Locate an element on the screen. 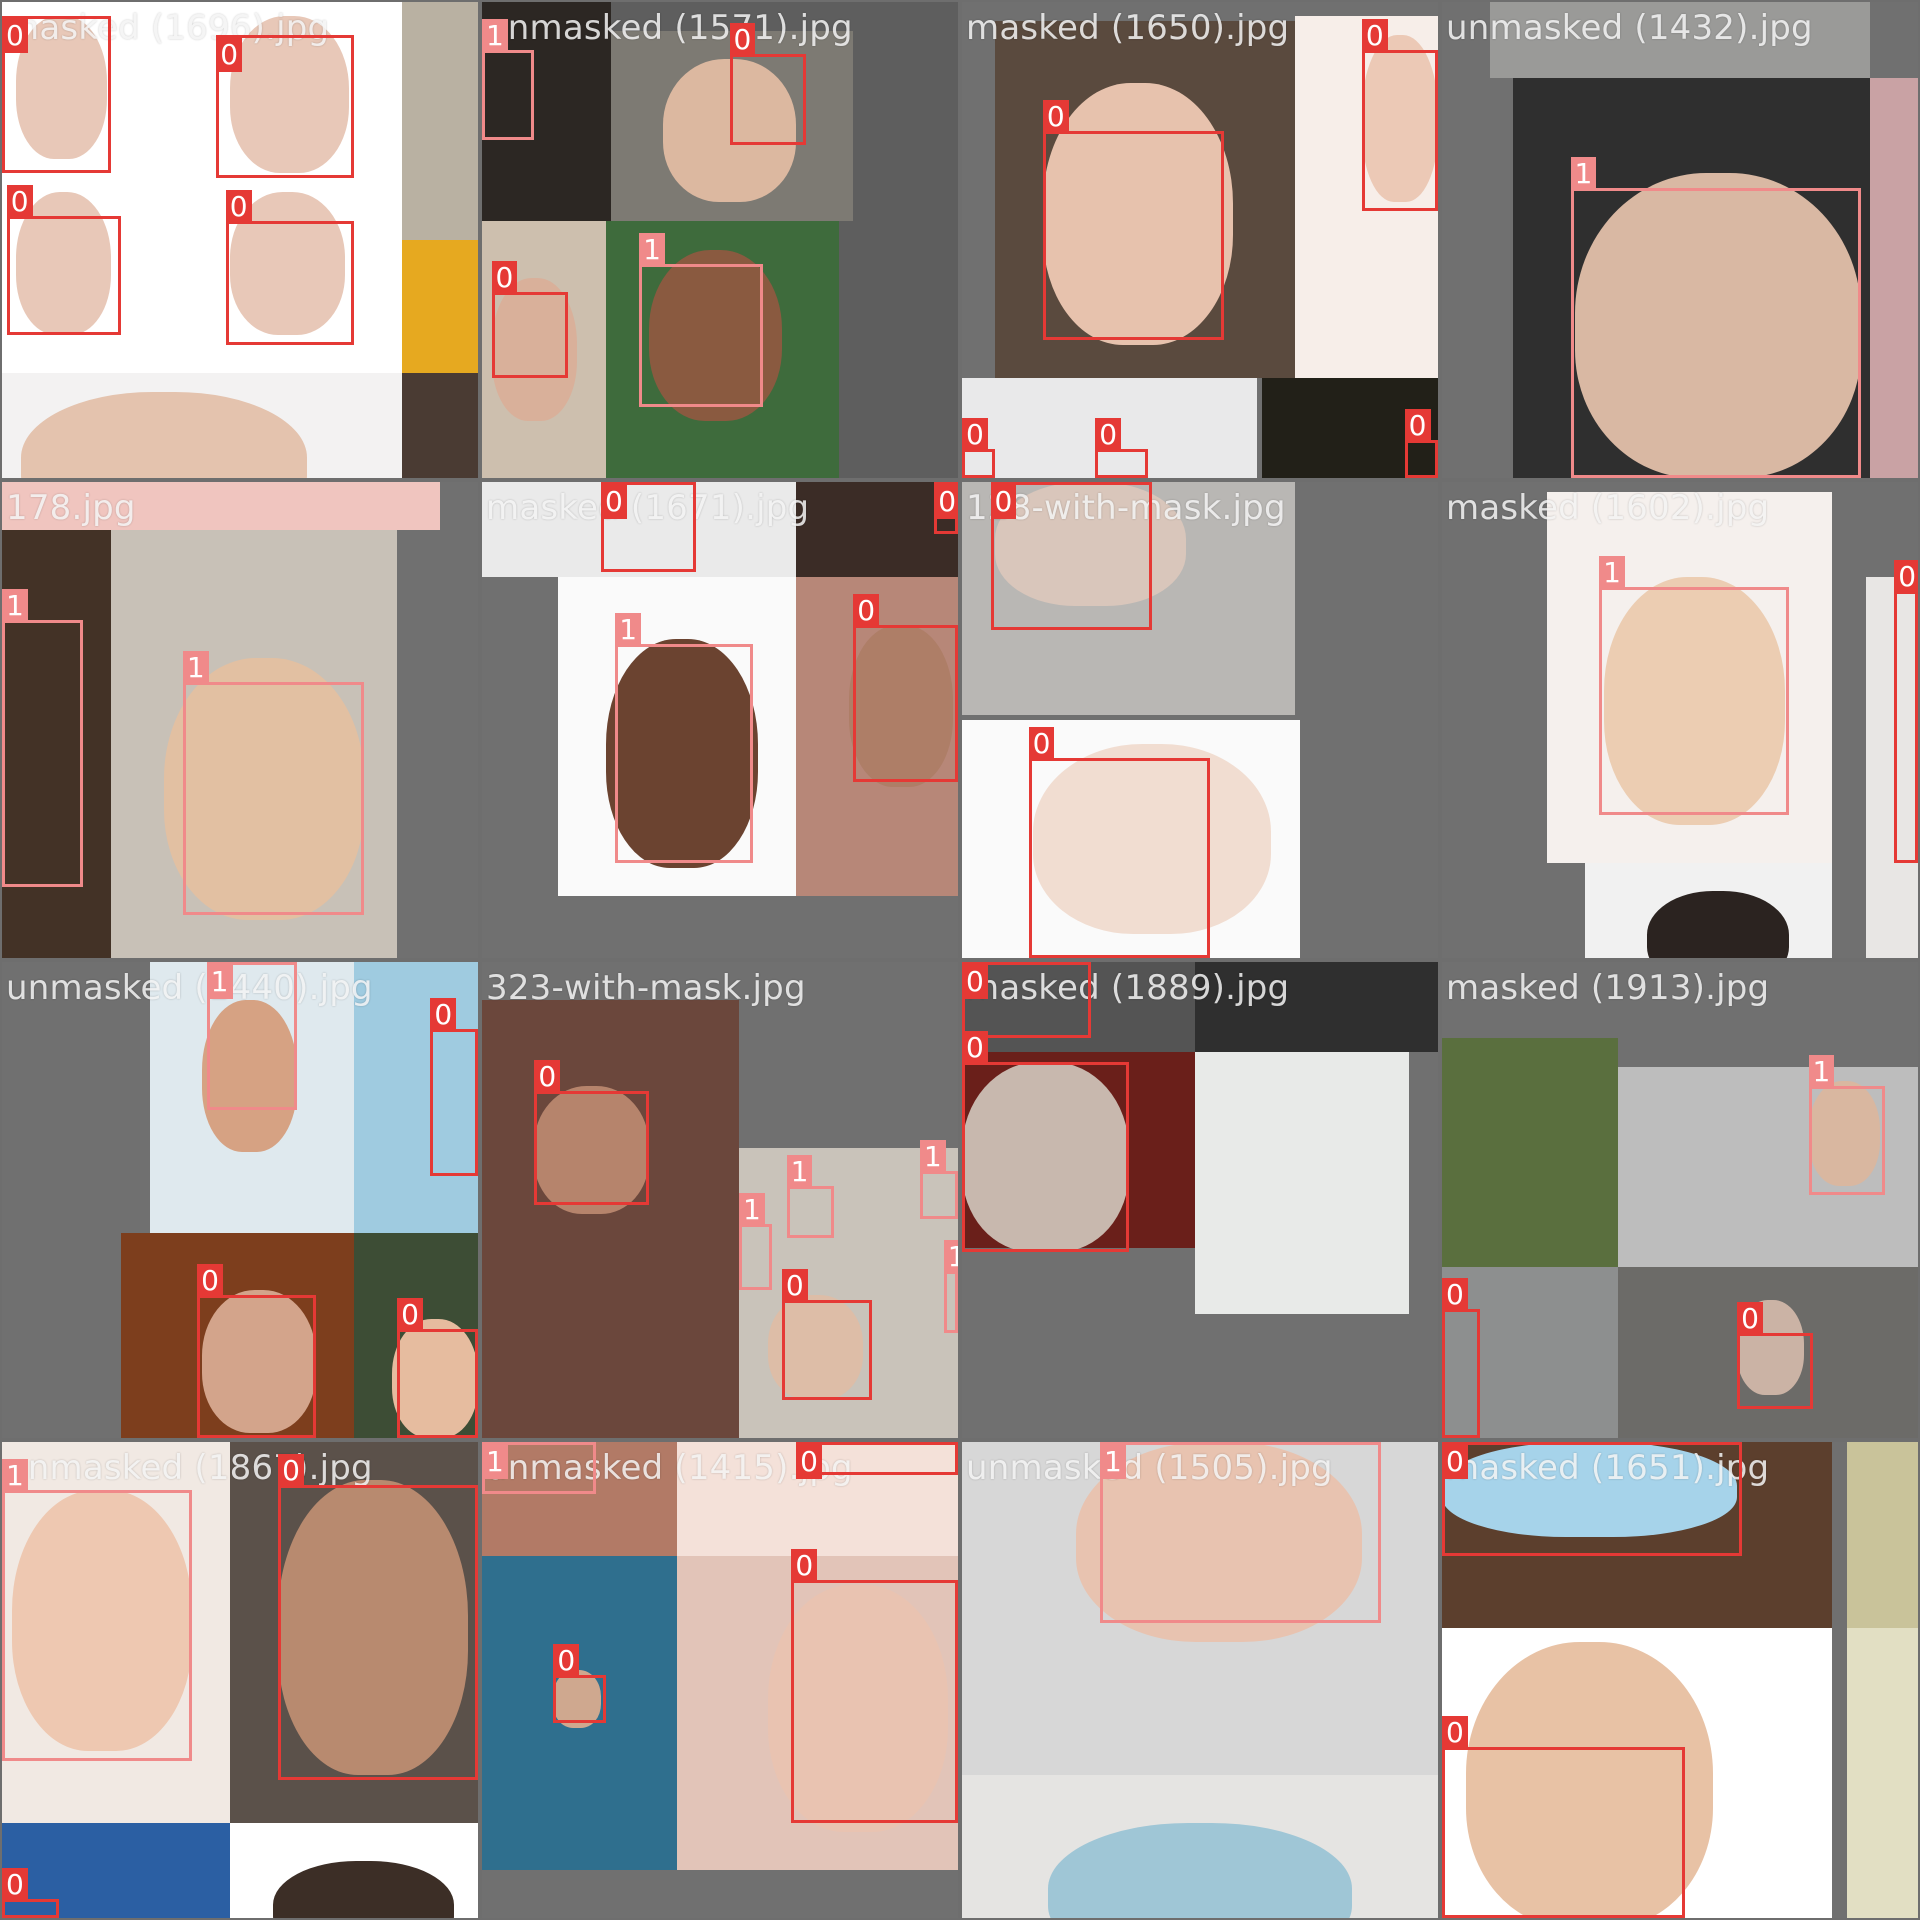 Image resolution: width=1920 pixels, height=1920 pixels. mosaic-tile: masked (1889).jpg 0 0 is located at coordinates (1200, 1200).